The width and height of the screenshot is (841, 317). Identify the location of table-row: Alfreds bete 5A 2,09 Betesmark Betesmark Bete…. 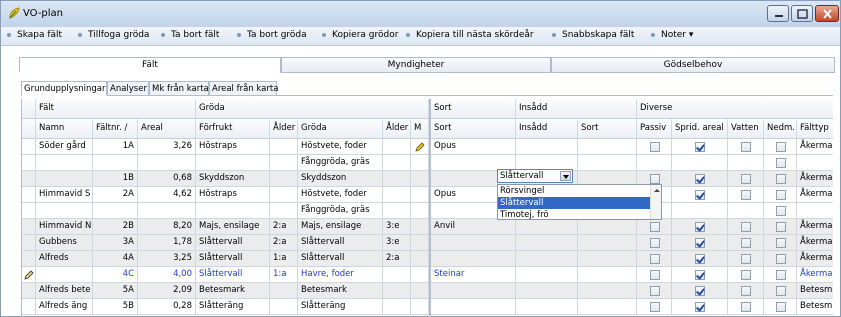
(427, 291).